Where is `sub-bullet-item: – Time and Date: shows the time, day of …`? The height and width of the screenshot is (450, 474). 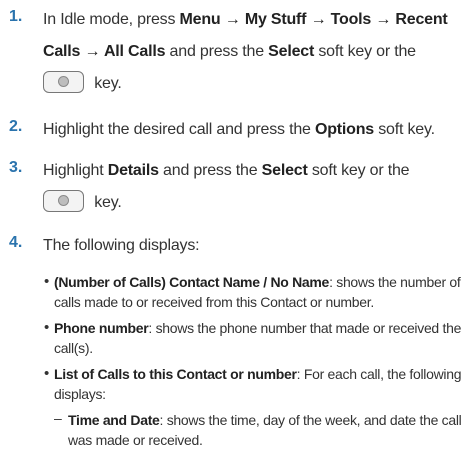
sub-bullet-item: – Time and Date: shows the time, day of … is located at coordinates (258, 429).